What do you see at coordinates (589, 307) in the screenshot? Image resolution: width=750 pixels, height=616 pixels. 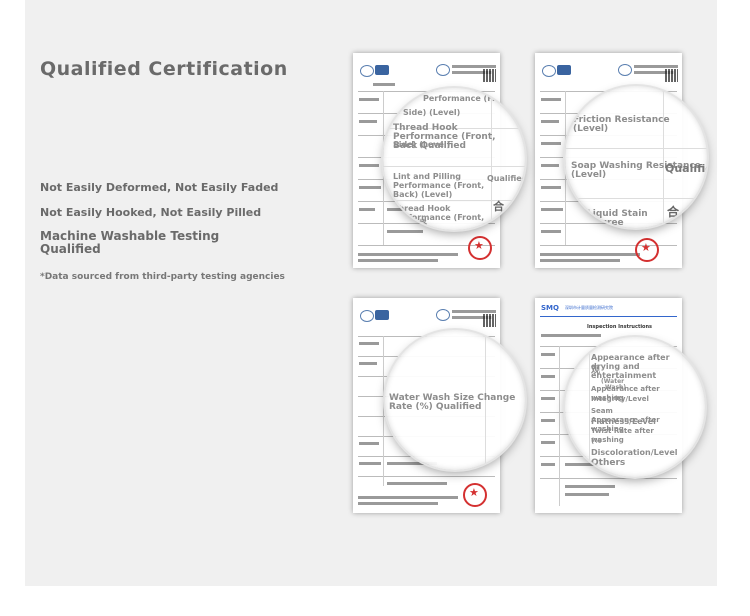 I see `smq-agency-name: 深圳市计量质量检测研究院` at bounding box center [589, 307].